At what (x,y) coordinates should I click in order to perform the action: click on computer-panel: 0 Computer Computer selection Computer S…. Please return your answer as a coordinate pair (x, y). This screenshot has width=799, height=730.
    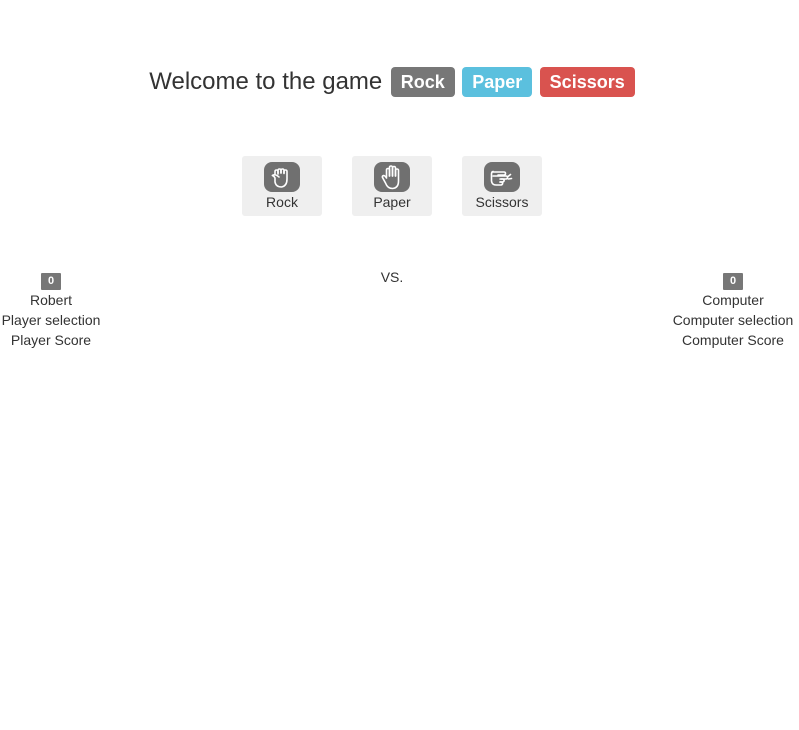
    Looking at the image, I should click on (733, 309).